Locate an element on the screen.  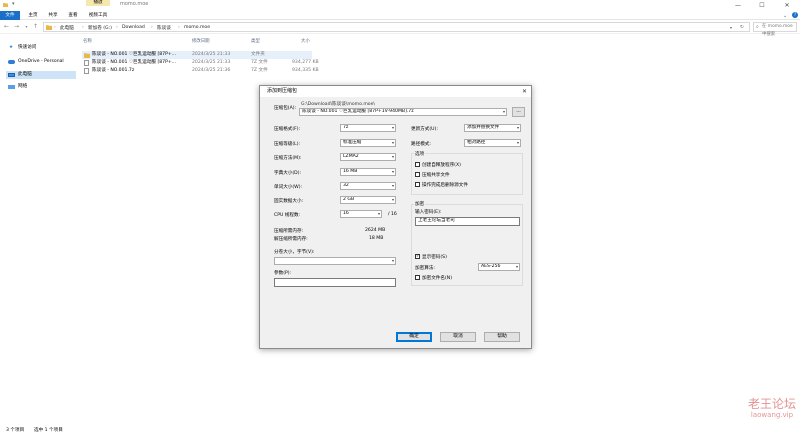
address-dropdown-icon: ▾ is located at coordinates (731, 27).